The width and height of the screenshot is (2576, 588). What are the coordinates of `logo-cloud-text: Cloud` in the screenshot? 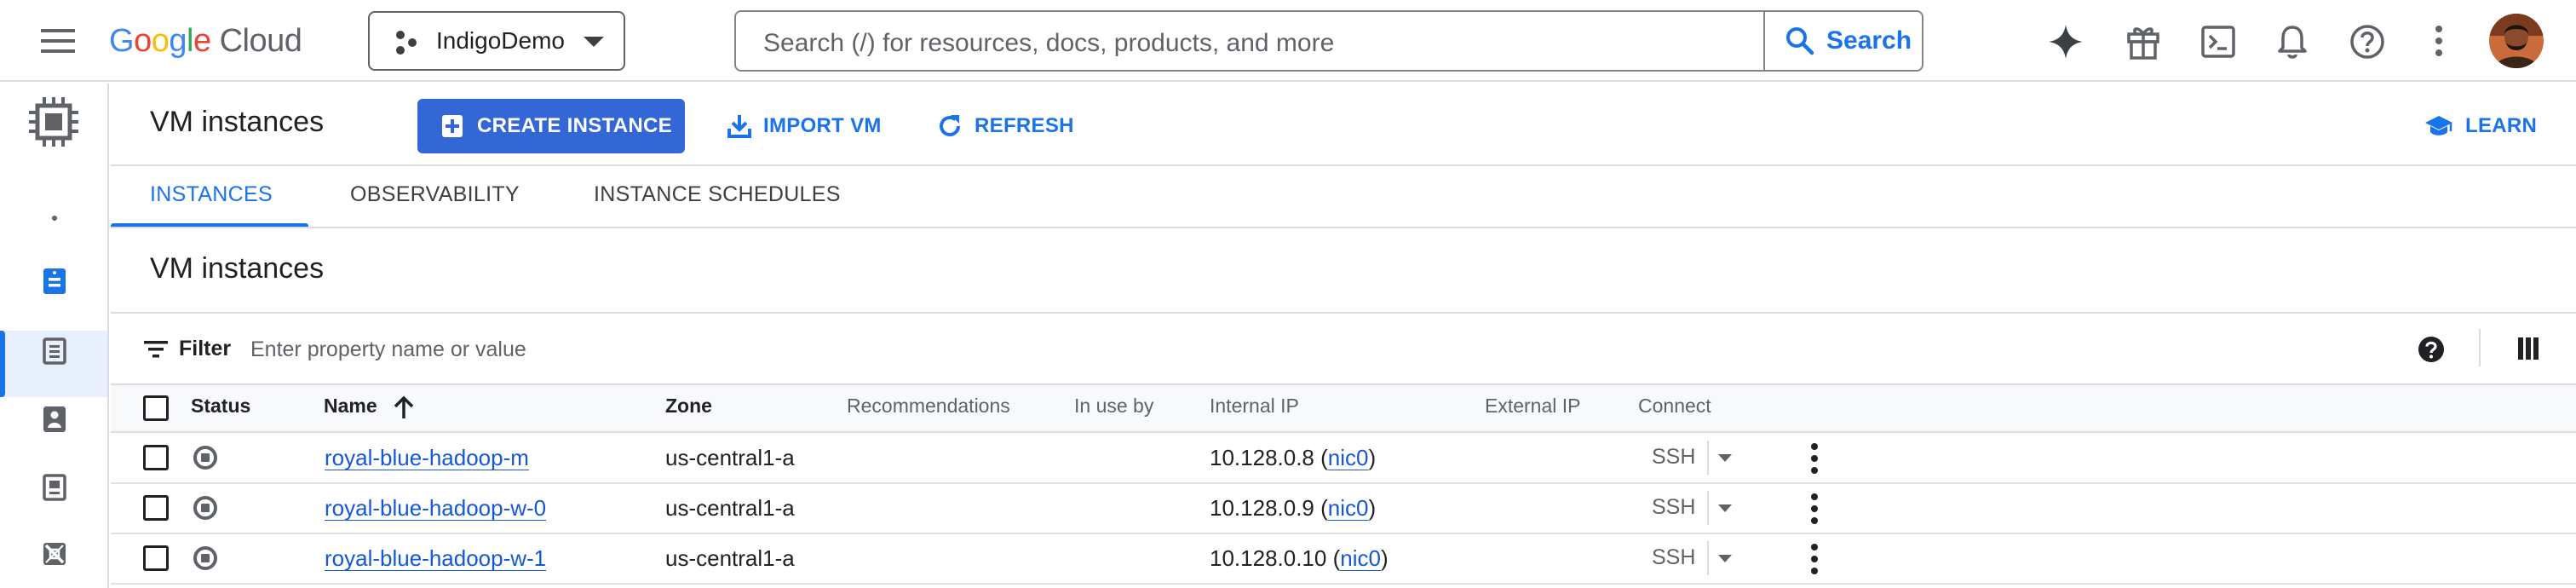 It's located at (261, 41).